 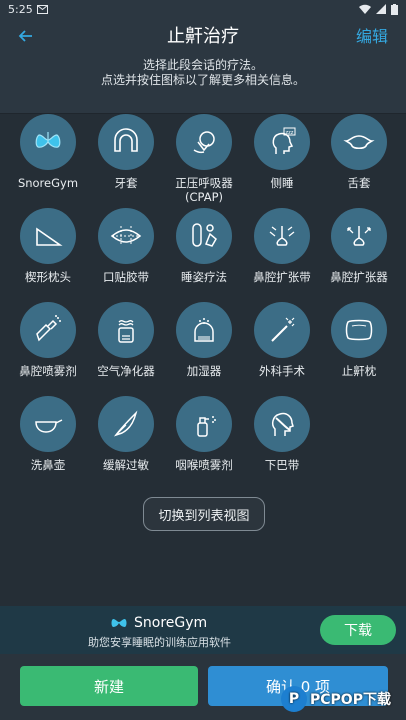 What do you see at coordinates (381, 9) in the screenshot?
I see `signal-icon` at bounding box center [381, 9].